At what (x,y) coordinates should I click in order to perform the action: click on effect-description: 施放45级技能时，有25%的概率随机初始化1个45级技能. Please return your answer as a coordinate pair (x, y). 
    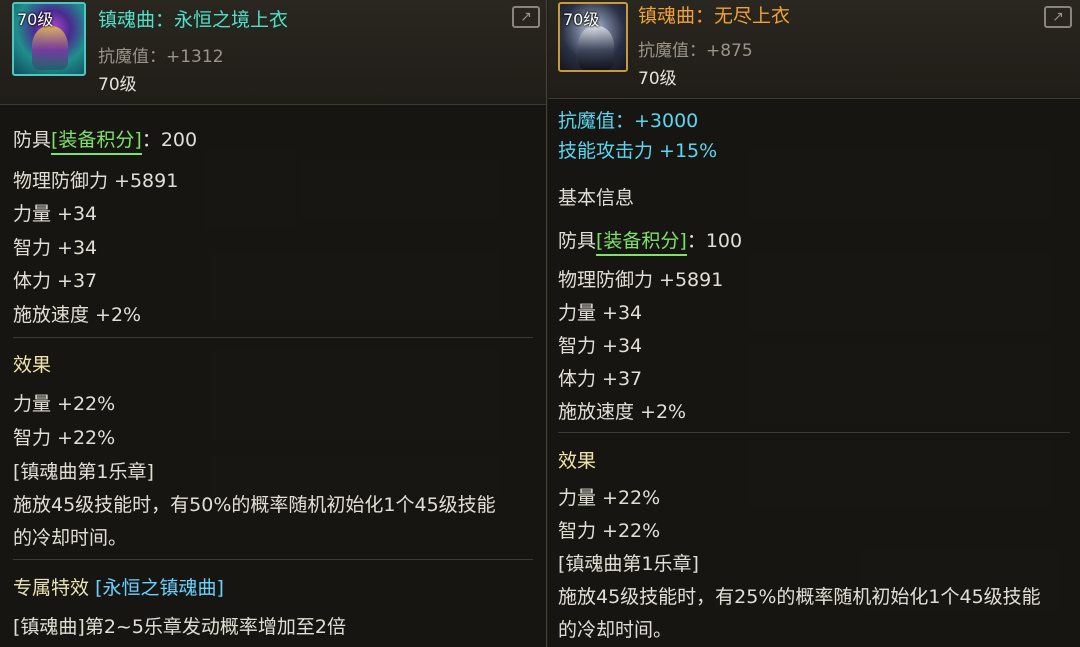
    Looking at the image, I should click on (799, 597).